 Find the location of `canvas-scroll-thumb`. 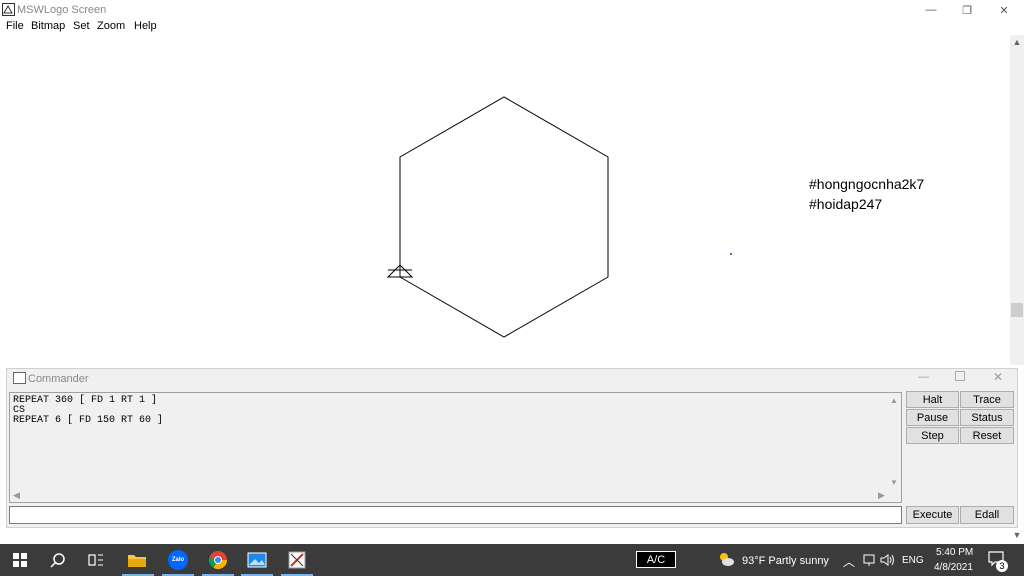

canvas-scroll-thumb is located at coordinates (1017, 310).